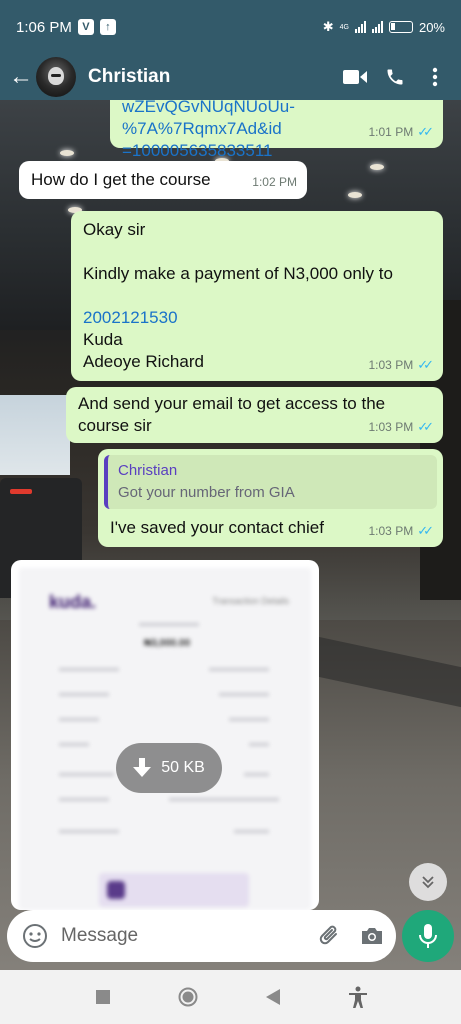 The image size is (461, 1024). Describe the element at coordinates (391, 132) in the screenshot. I see `message-time: 1:01 PM` at that location.